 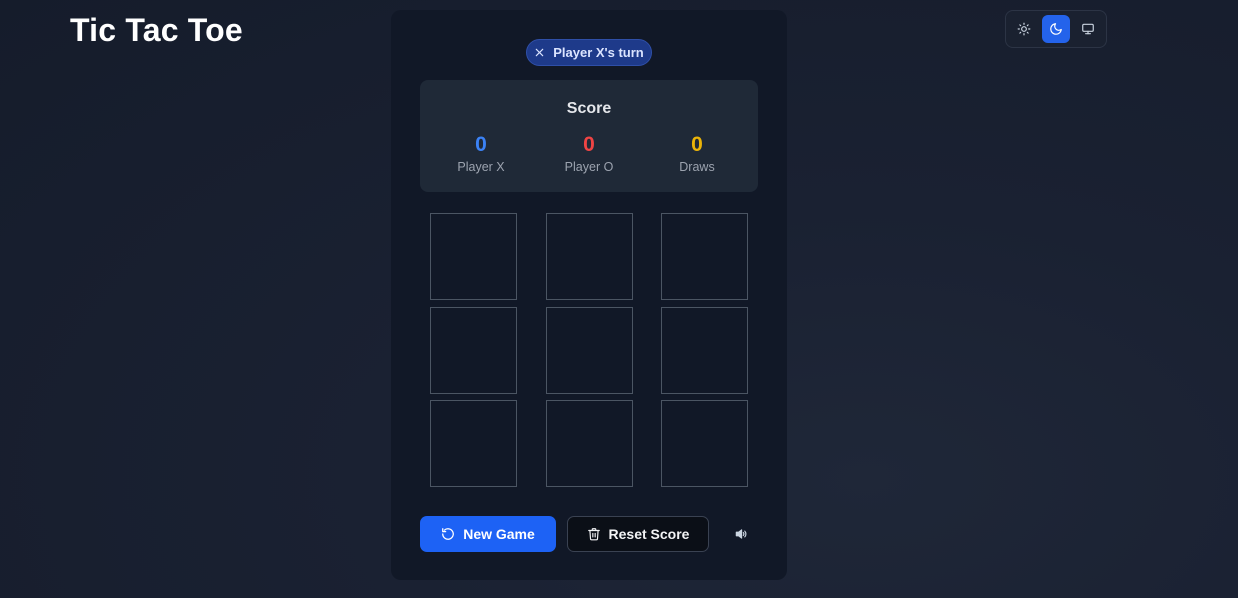 What do you see at coordinates (589, 167) in the screenshot?
I see `score-player-o-label: Player O` at bounding box center [589, 167].